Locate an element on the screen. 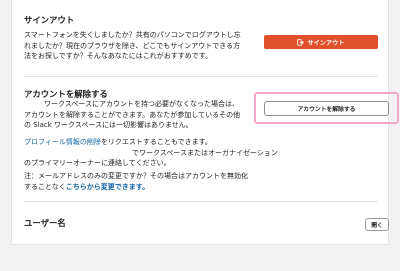 The image size is (400, 271). profile-deletion-suffix: をリクエストすることもできます。 is located at coordinates (156, 142).